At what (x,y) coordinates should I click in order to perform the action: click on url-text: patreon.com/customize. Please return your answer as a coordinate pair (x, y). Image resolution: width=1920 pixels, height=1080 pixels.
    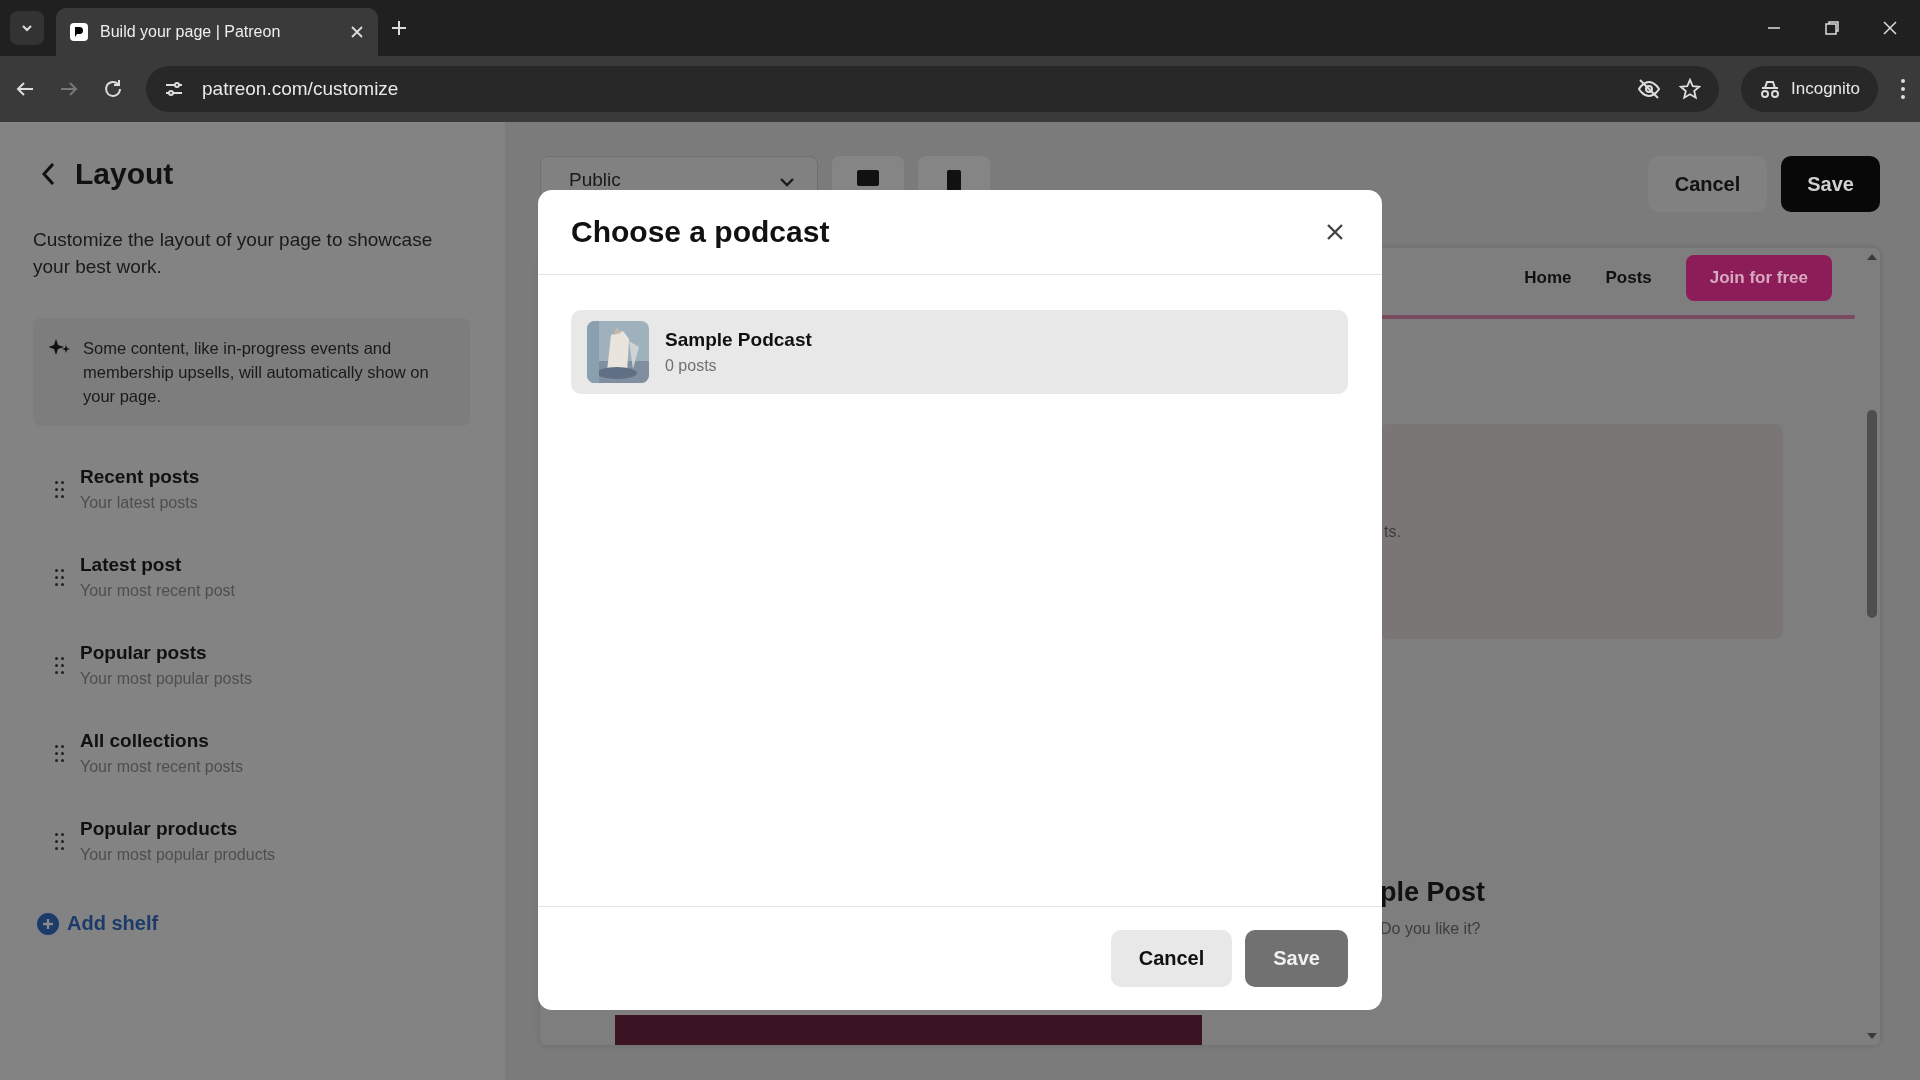
    Looking at the image, I should click on (300, 89).